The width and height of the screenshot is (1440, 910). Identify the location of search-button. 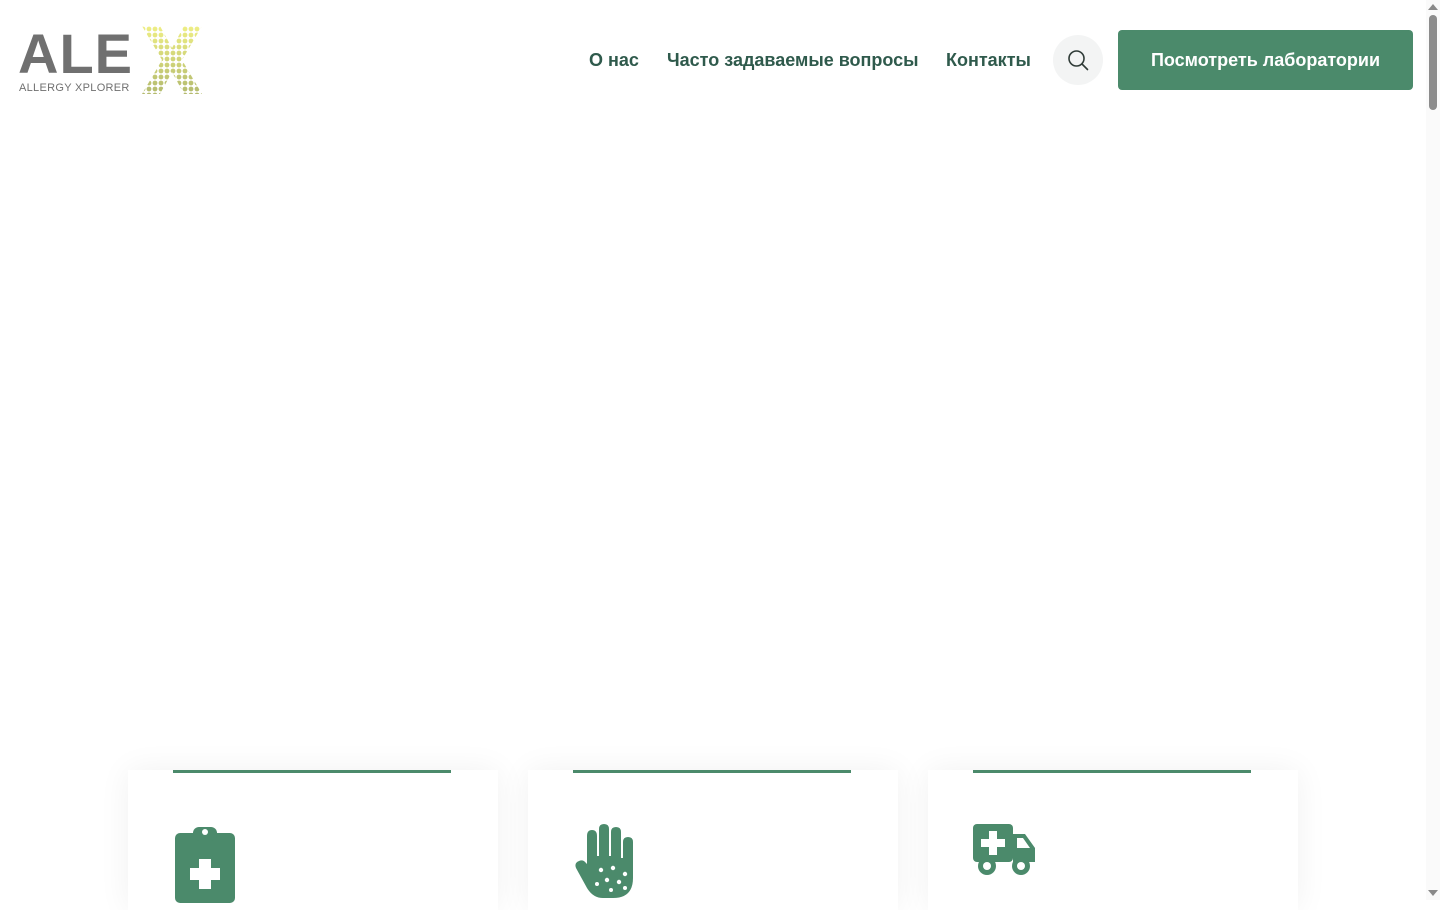
(1078, 60).